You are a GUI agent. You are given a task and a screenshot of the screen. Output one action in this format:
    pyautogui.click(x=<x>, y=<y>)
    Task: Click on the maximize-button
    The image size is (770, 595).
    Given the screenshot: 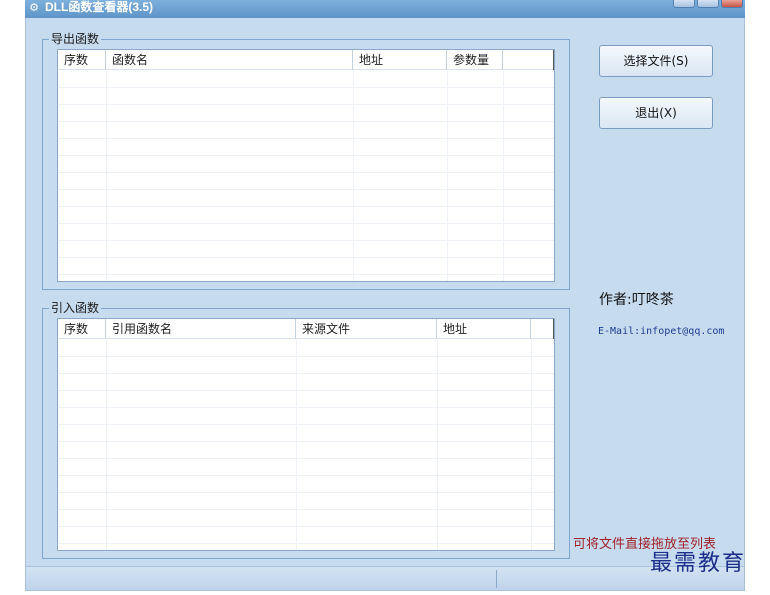 What is the action you would take?
    pyautogui.click(x=708, y=4)
    